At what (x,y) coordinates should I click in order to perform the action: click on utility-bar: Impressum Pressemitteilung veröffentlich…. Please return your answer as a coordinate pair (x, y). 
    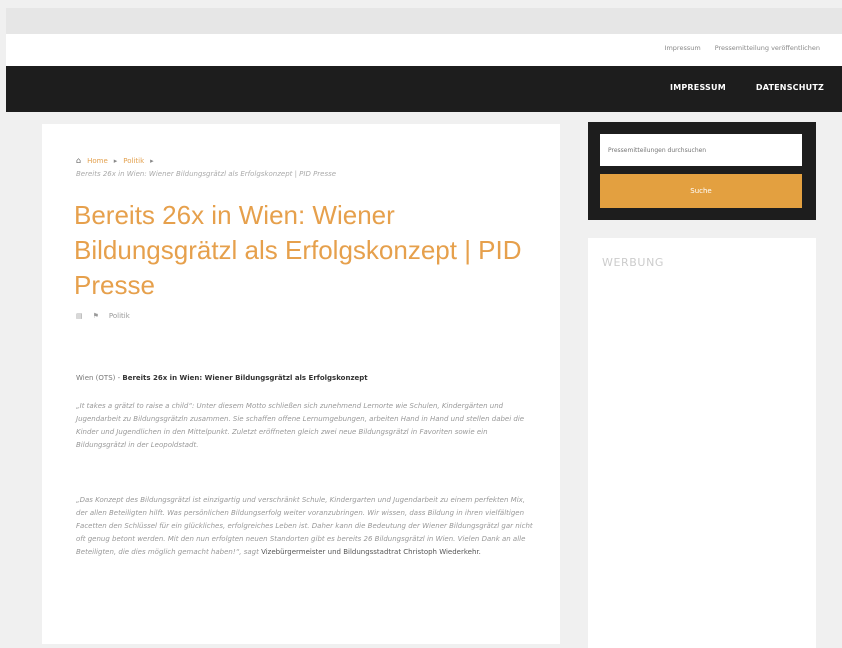
    Looking at the image, I should click on (424, 50).